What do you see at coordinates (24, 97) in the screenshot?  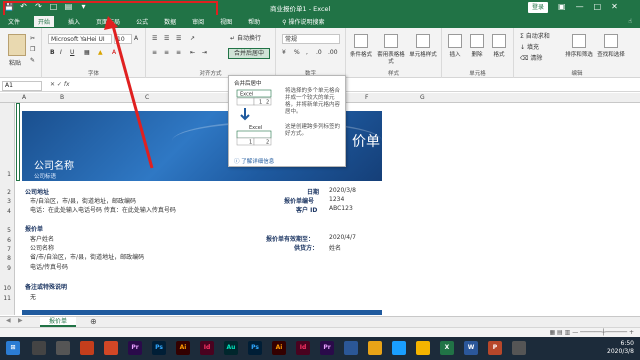 I see `col-header-a: A` at bounding box center [24, 97].